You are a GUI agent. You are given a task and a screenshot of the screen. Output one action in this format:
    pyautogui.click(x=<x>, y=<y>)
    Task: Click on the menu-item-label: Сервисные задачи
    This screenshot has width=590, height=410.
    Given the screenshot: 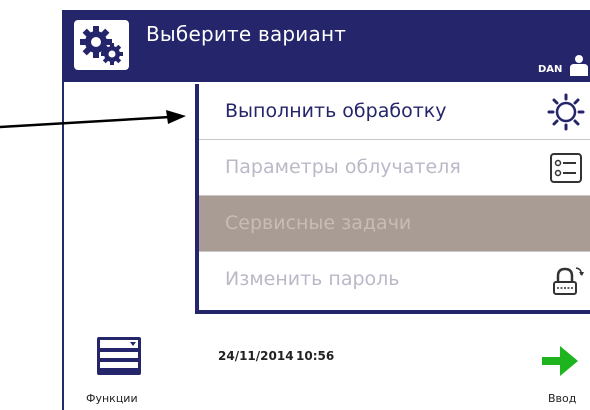 What is the action you would take?
    pyautogui.click(x=318, y=223)
    